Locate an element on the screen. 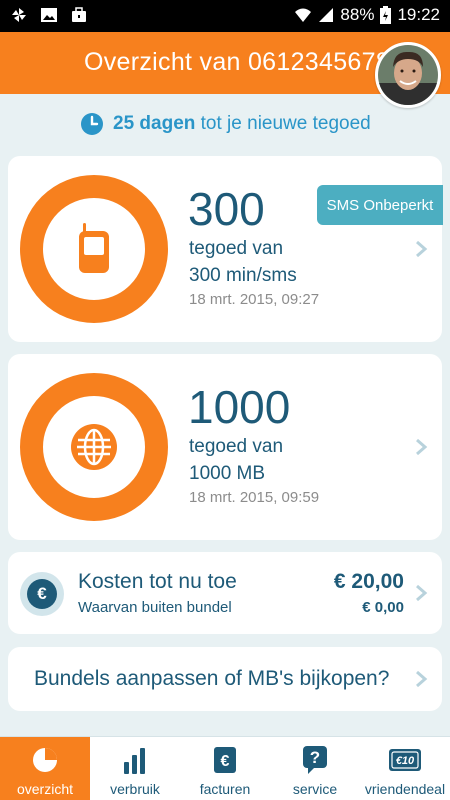  data-balance: 1000 is located at coordinates (239, 407).